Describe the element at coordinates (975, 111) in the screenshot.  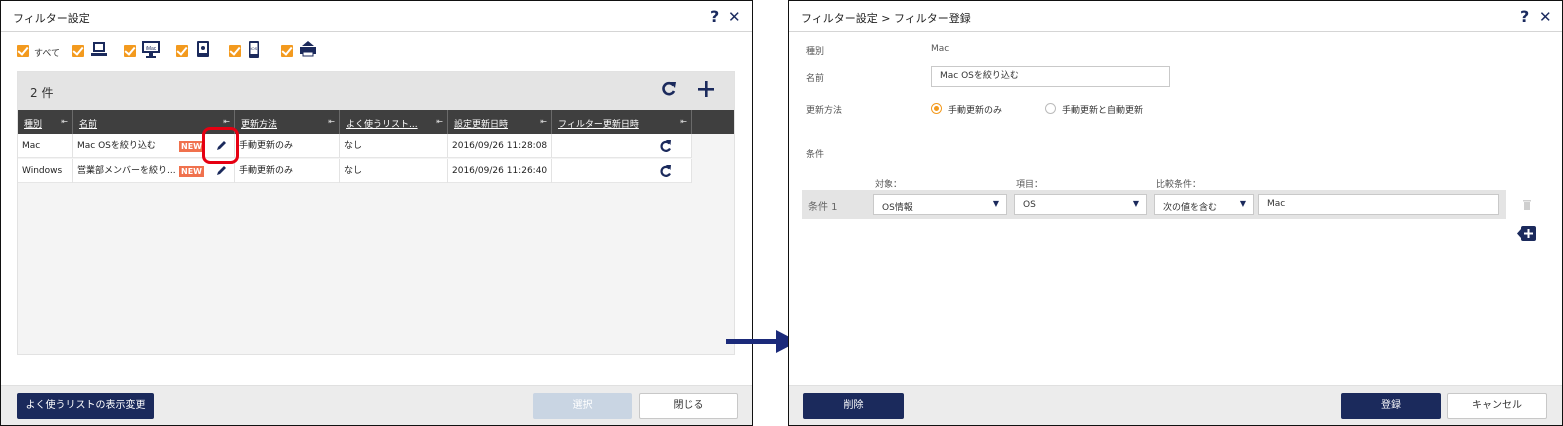
I see `radio-manual-only-label: 手動更新のみ` at that location.